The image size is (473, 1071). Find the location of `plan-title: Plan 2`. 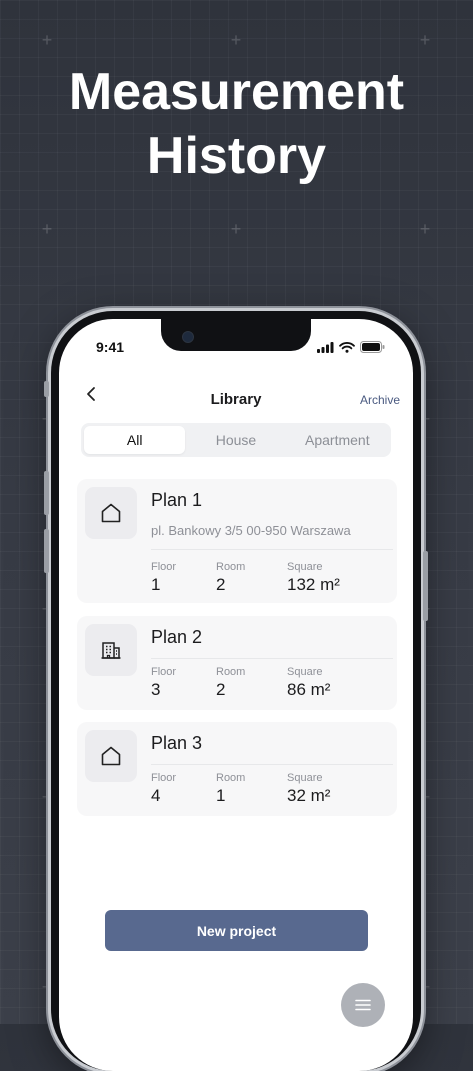

plan-title: Plan 2 is located at coordinates (177, 637).